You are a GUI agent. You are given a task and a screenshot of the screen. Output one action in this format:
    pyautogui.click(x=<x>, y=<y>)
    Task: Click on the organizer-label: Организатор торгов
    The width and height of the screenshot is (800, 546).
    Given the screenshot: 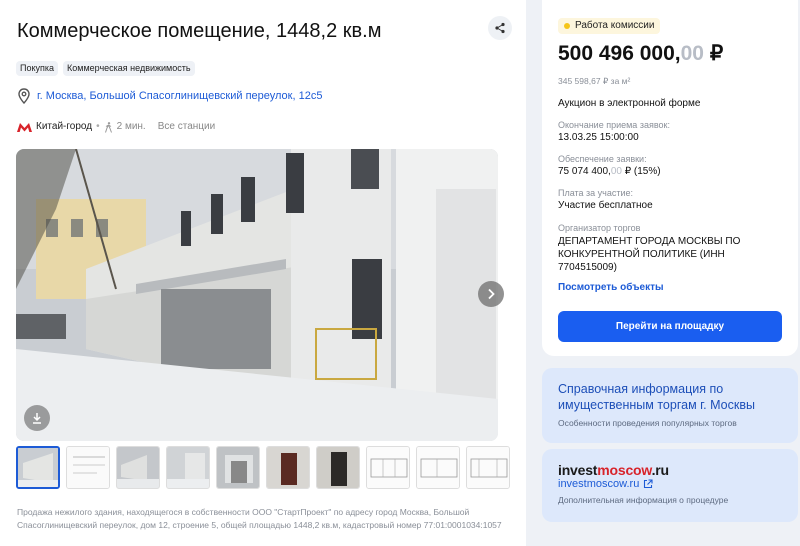 What is the action you would take?
    pyautogui.click(x=599, y=228)
    